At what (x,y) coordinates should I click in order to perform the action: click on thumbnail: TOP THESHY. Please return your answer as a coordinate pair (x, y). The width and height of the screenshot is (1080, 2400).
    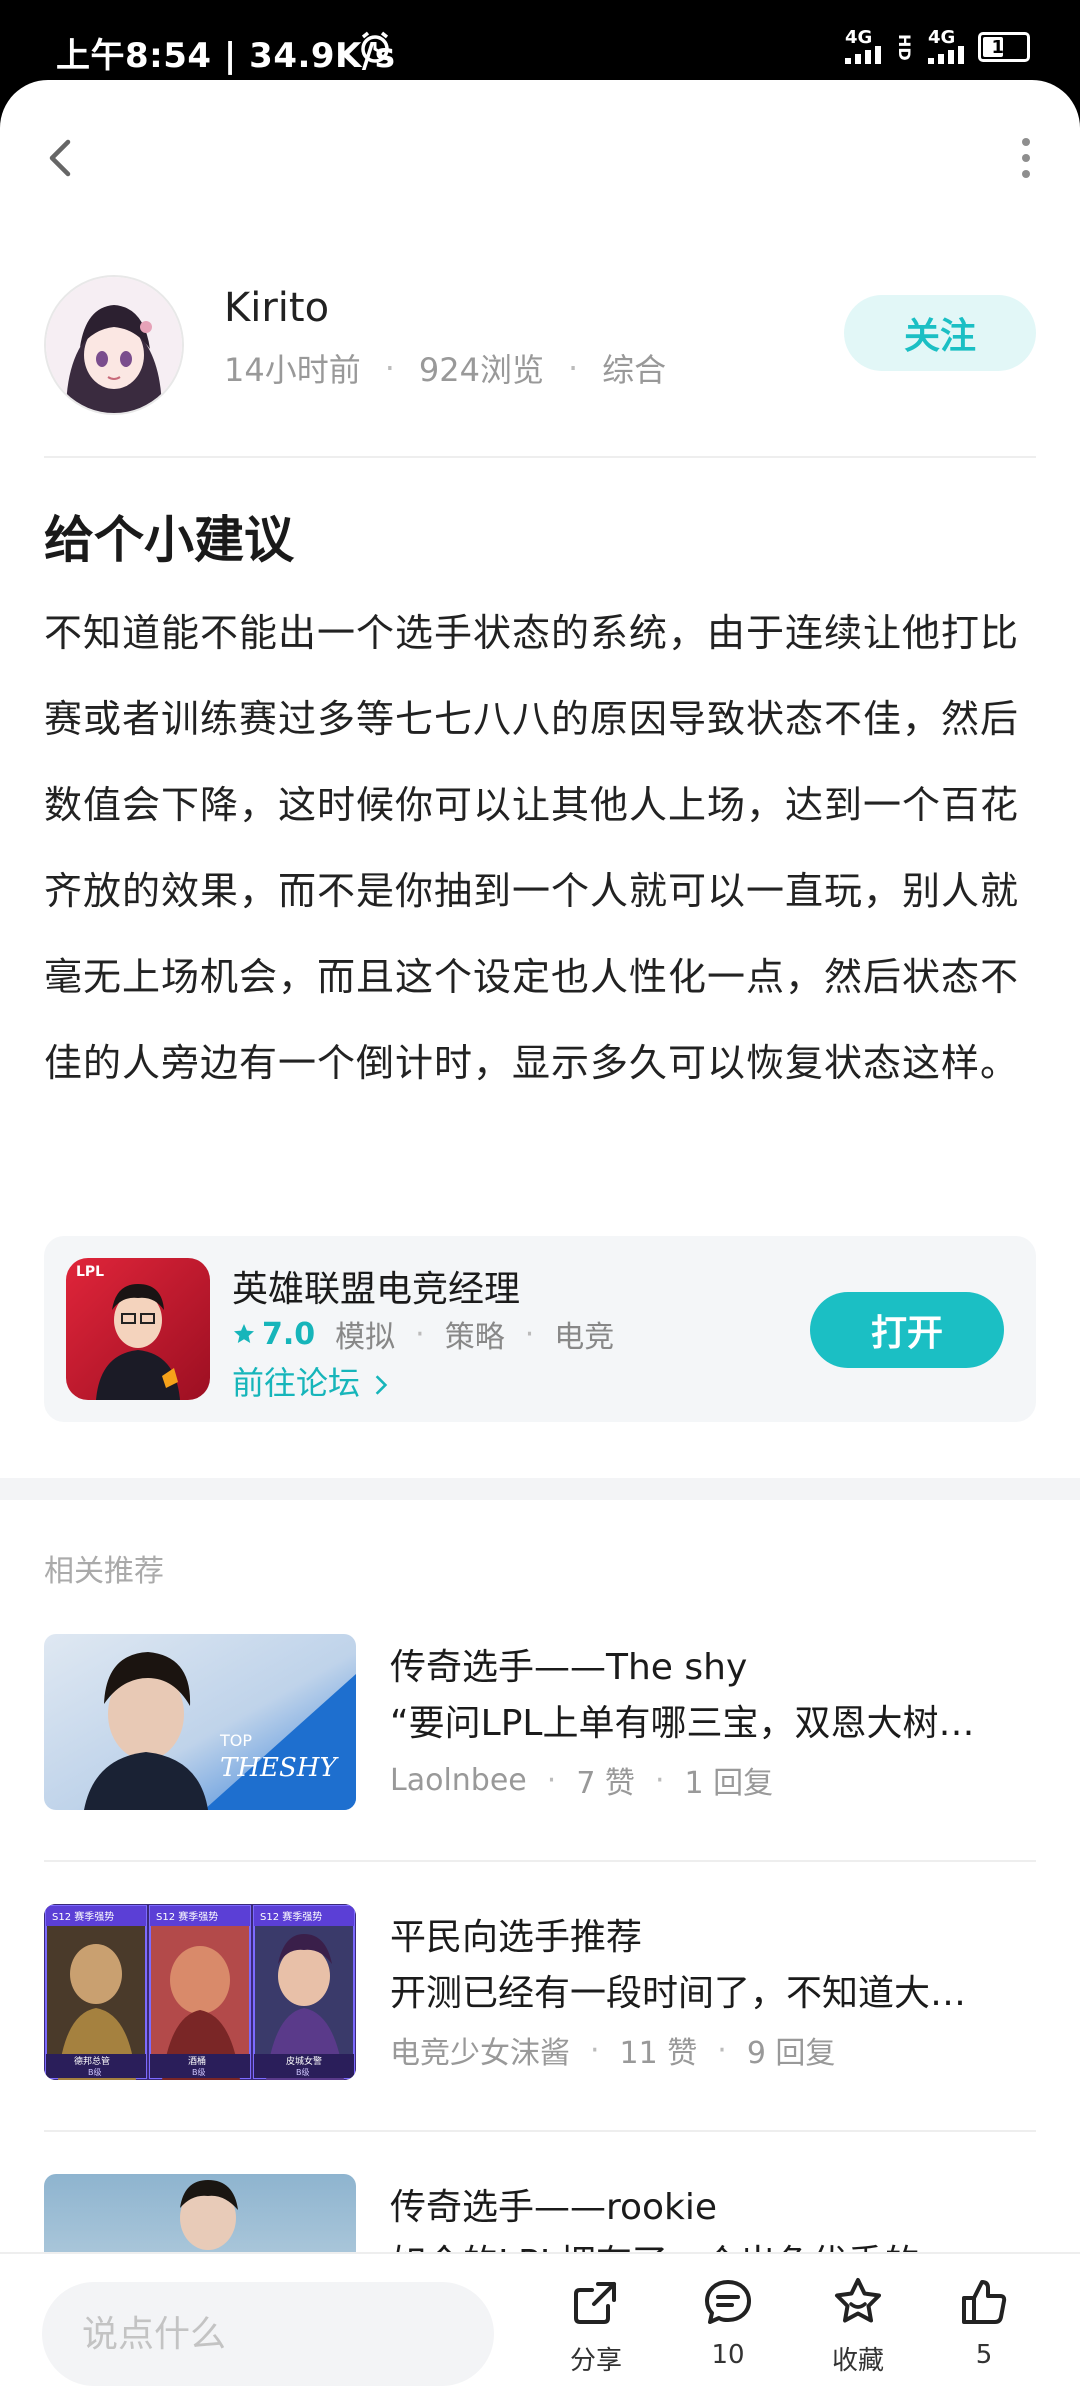
    Looking at the image, I should click on (200, 1722).